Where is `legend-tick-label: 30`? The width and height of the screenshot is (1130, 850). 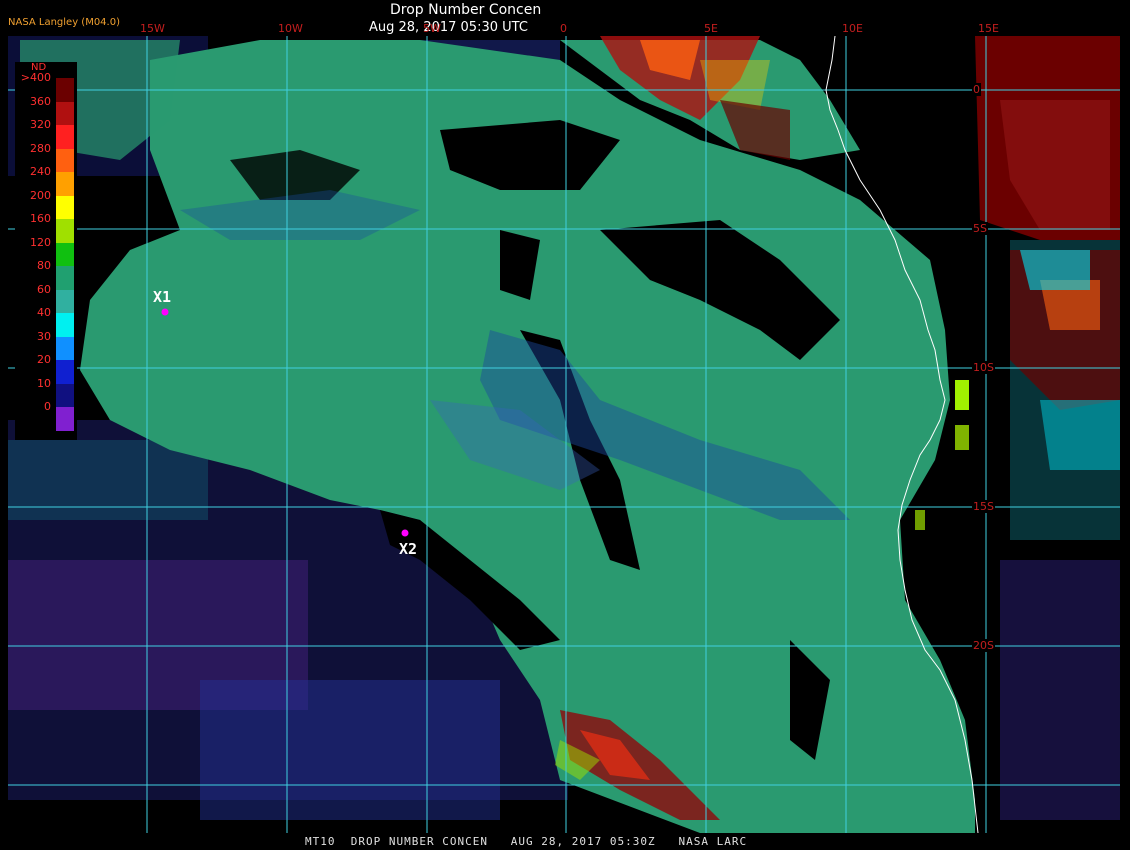 legend-tick-label: 30 is located at coordinates (44, 336).